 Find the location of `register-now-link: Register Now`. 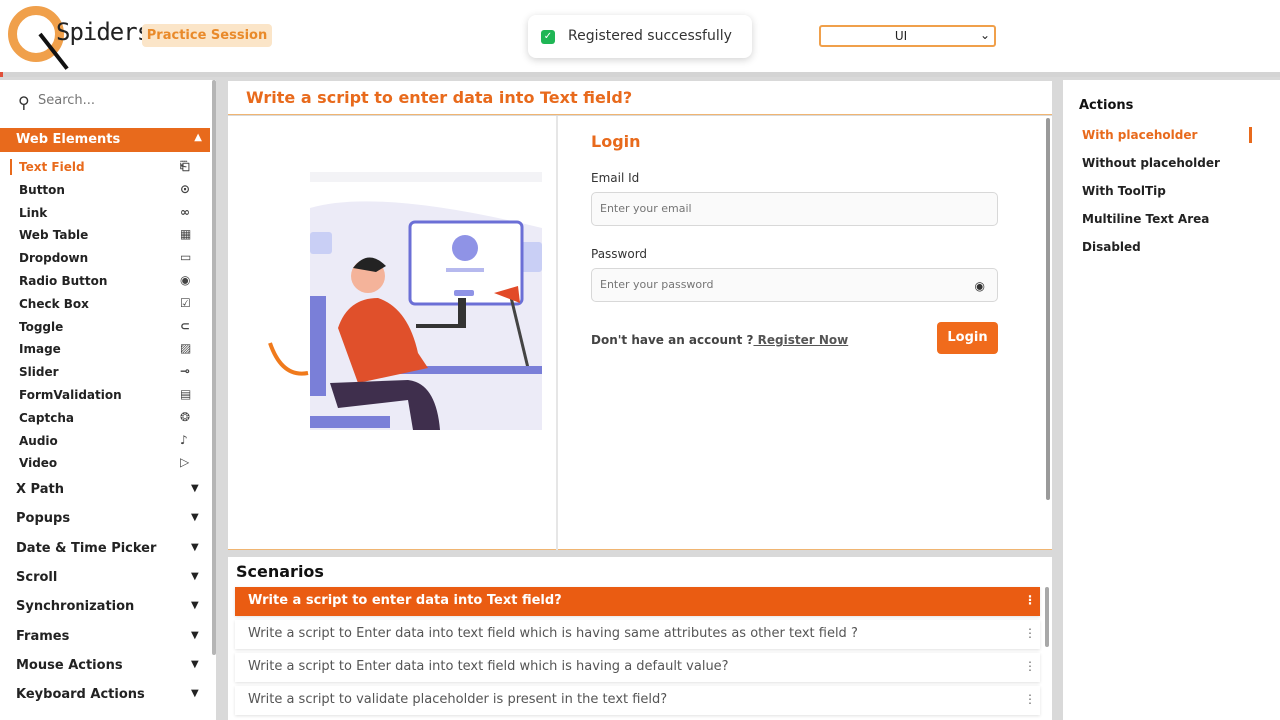

register-now-link: Register Now is located at coordinates (801, 340).